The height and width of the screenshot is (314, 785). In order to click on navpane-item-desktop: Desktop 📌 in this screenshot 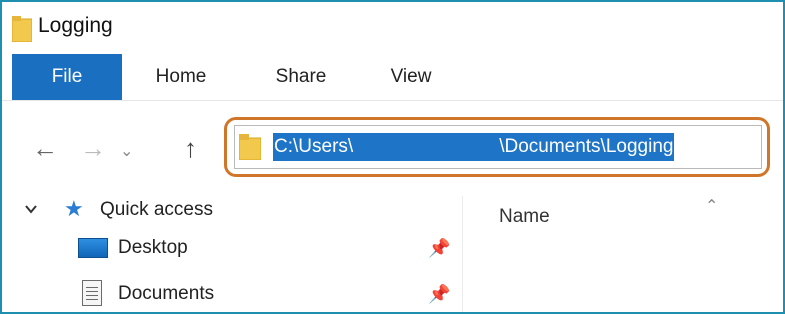, I will do `click(264, 247)`.